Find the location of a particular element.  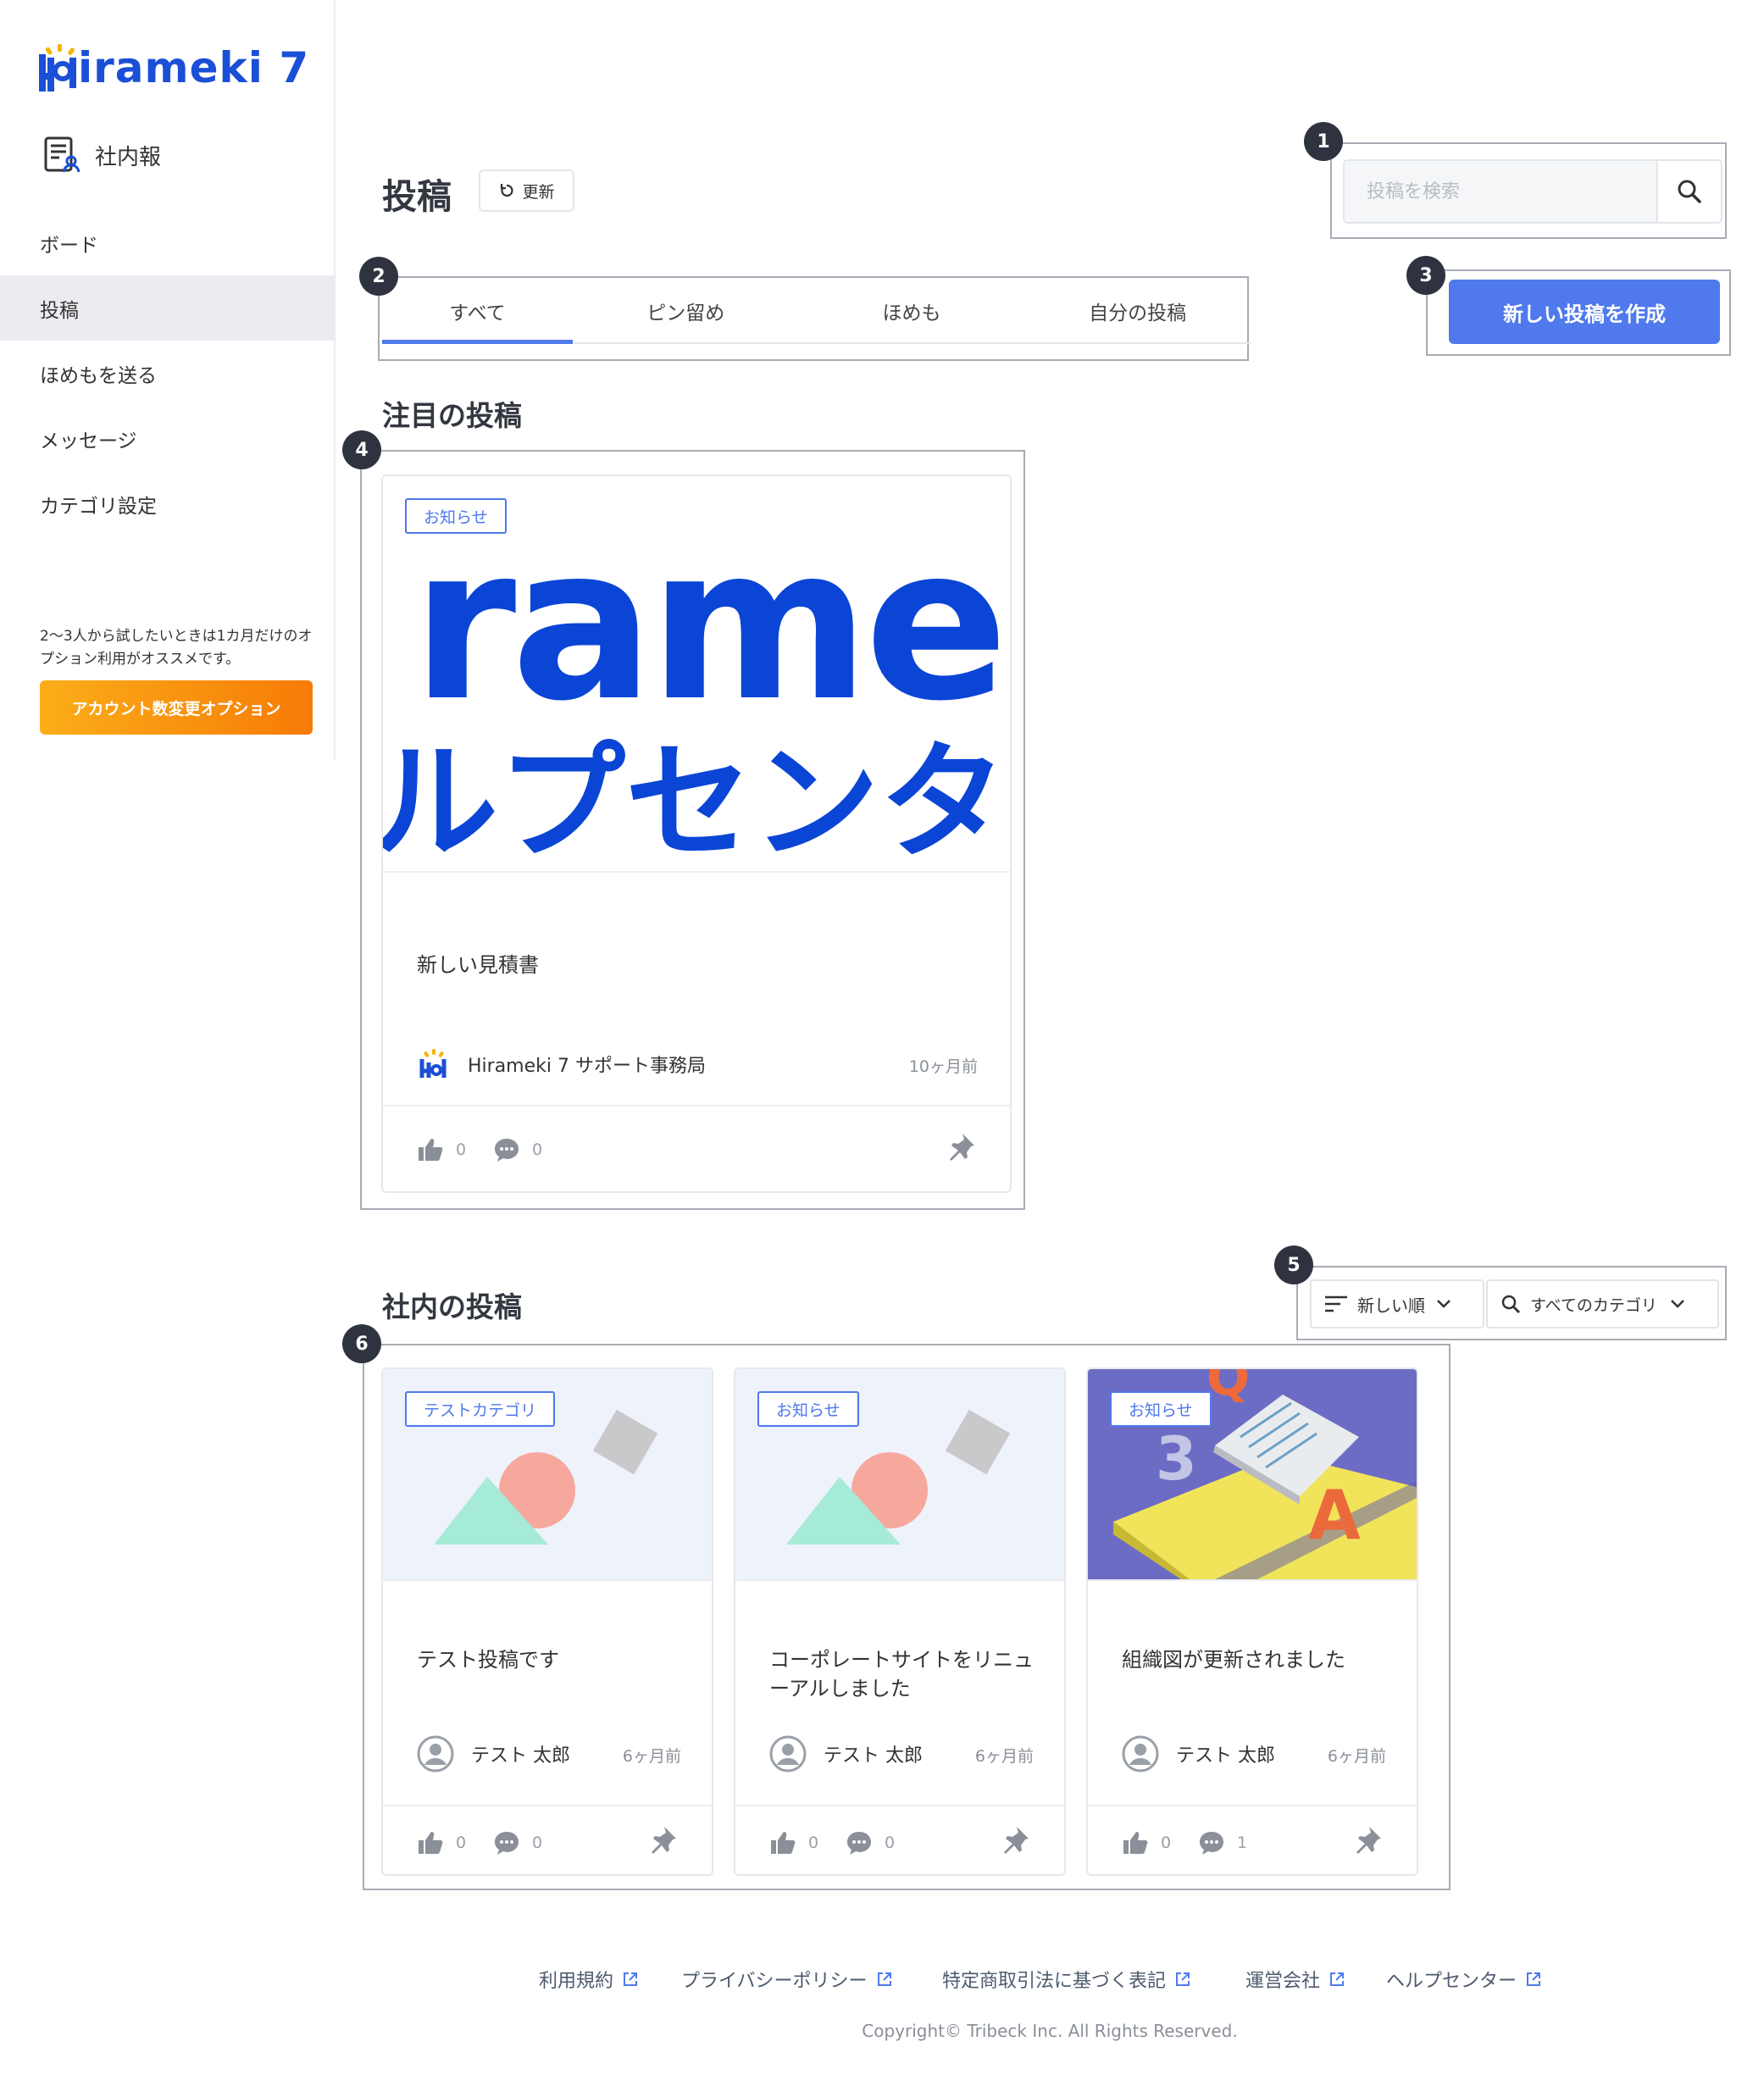

tab-pinned: ピン留め is located at coordinates (686, 311).